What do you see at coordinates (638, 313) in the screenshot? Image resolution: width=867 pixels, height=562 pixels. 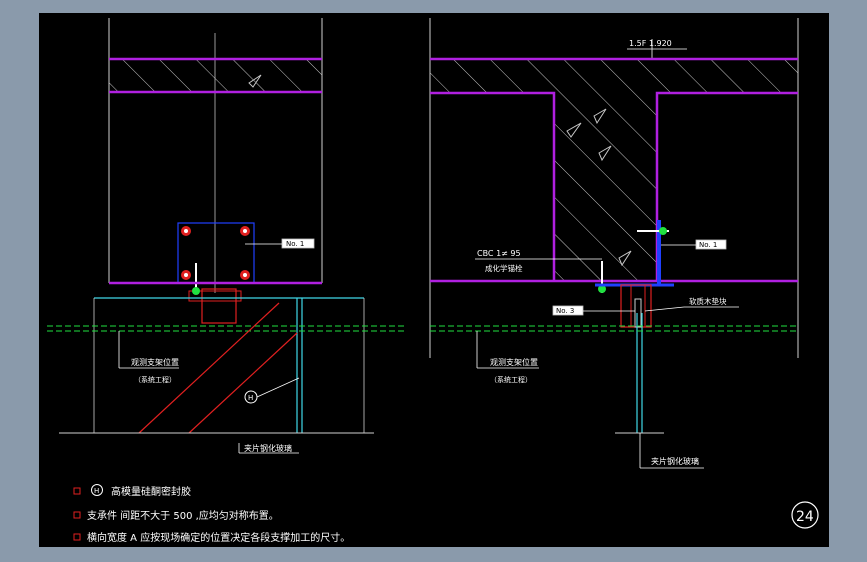 I see `right-gasket` at bounding box center [638, 313].